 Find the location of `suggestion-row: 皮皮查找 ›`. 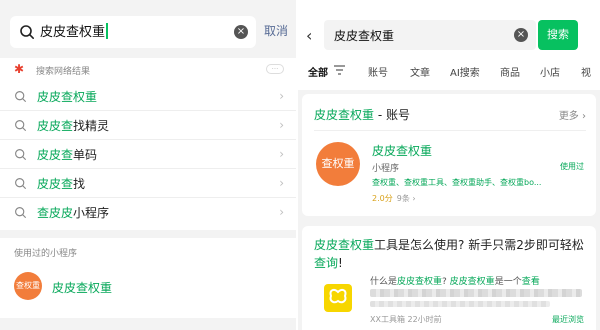

suggestion-row: 皮皮查找 › is located at coordinates (148, 183).